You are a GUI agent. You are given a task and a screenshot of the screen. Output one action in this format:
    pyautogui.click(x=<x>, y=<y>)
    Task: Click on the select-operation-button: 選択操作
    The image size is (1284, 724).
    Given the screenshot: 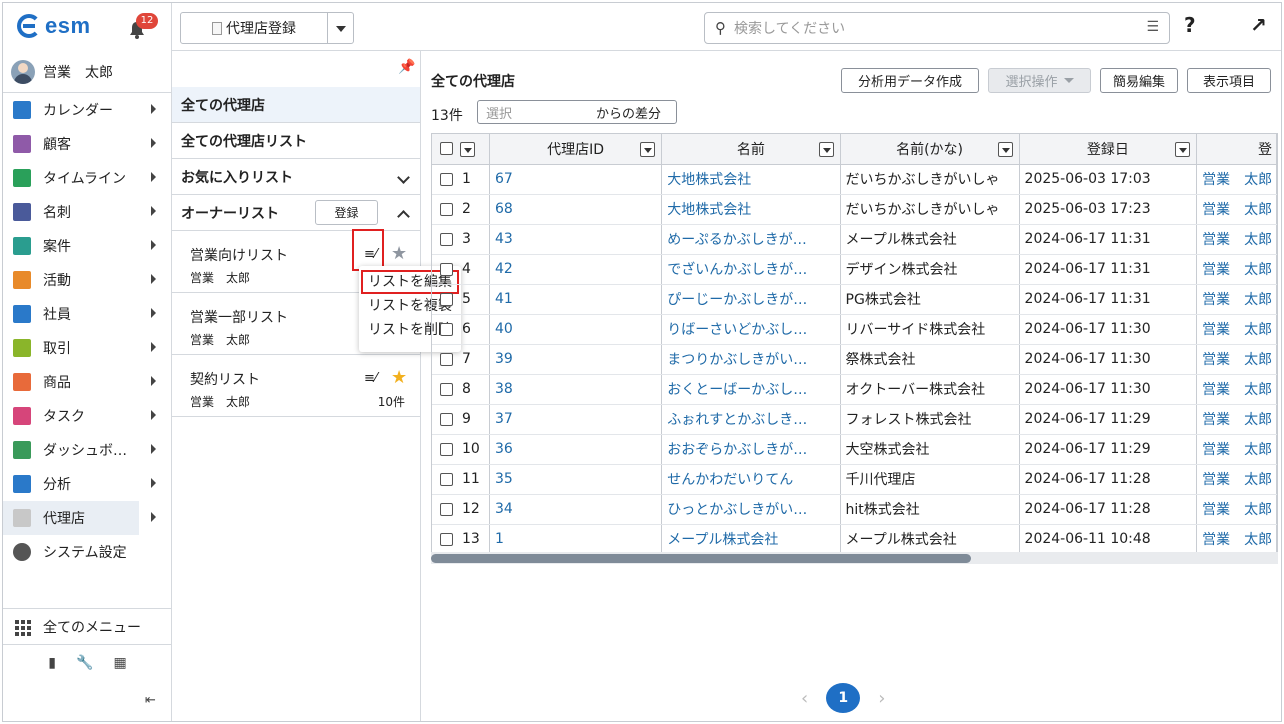 What is the action you would take?
    pyautogui.click(x=1039, y=80)
    